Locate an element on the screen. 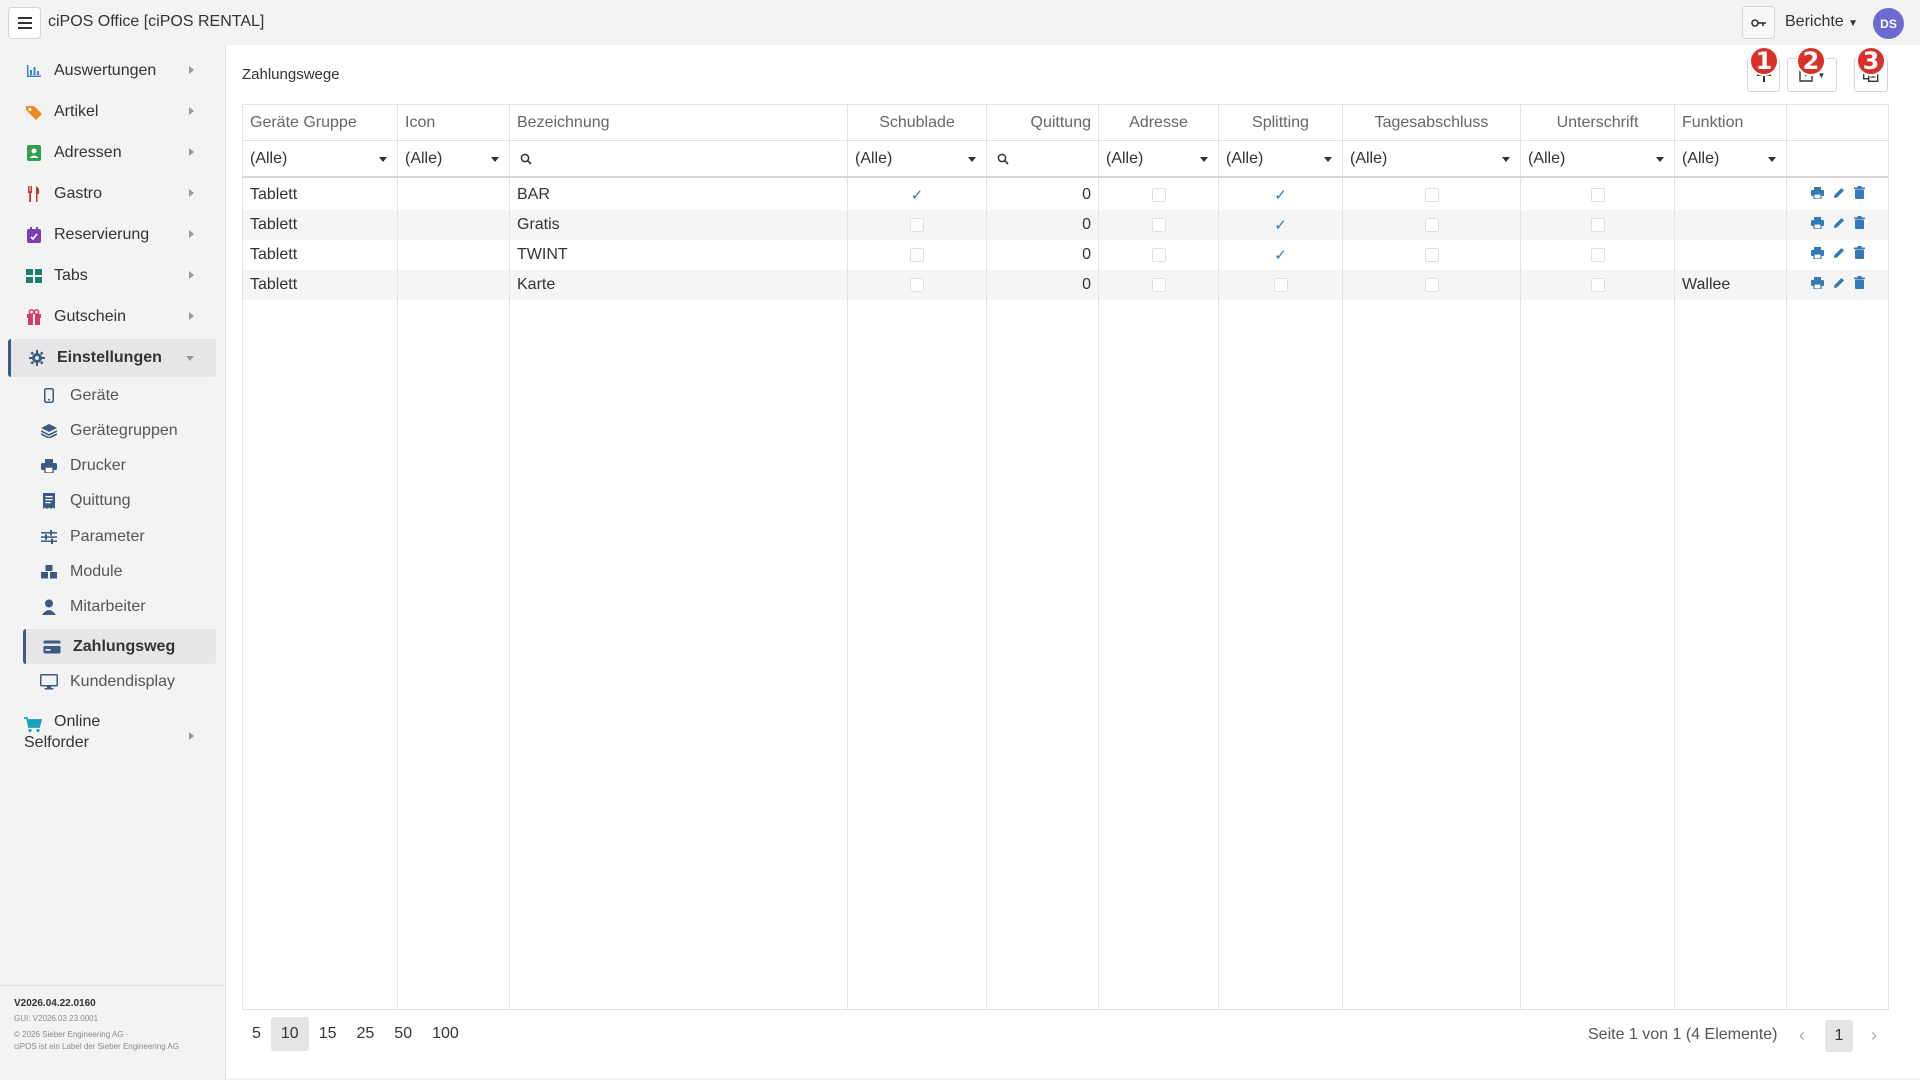  sidebar-subitem-label: Module is located at coordinates (96, 571).